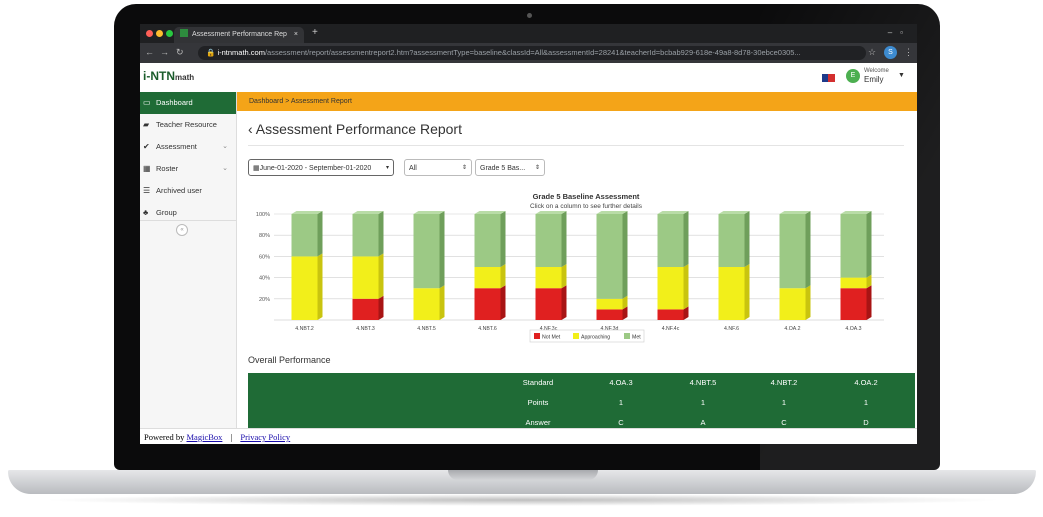 Image resolution: width=1043 pixels, height=517 pixels. Describe the element at coordinates (188, 103) in the screenshot. I see `sidebar-item-dashboard: ▭ Dashboard` at that location.